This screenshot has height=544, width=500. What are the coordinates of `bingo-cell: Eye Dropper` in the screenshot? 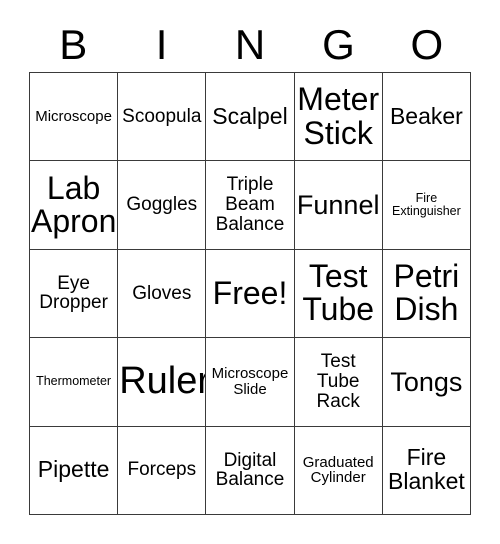 It's located at (74, 294).